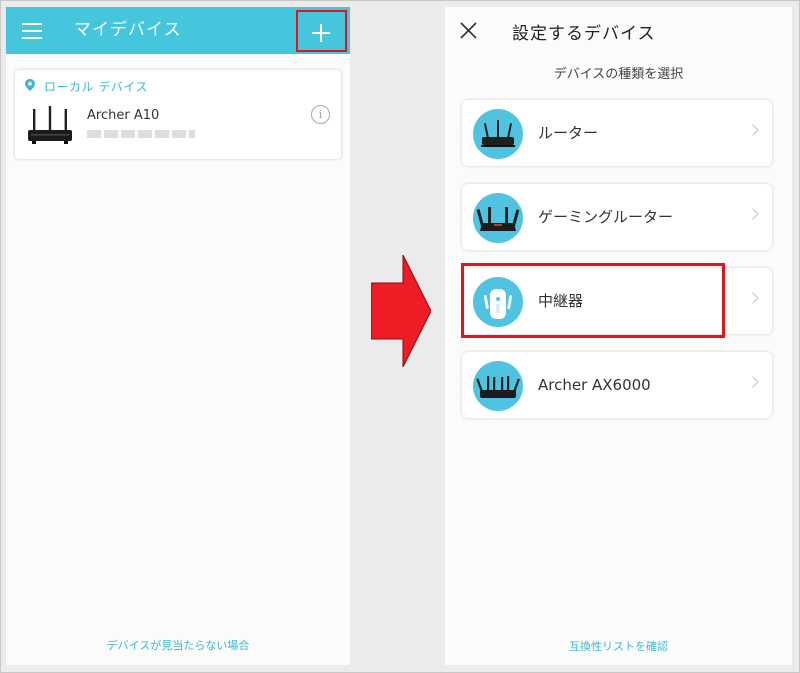 This screenshot has width=800, height=673. I want to click on device-type-gaming-router: ゲーミングルーター, so click(617, 217).